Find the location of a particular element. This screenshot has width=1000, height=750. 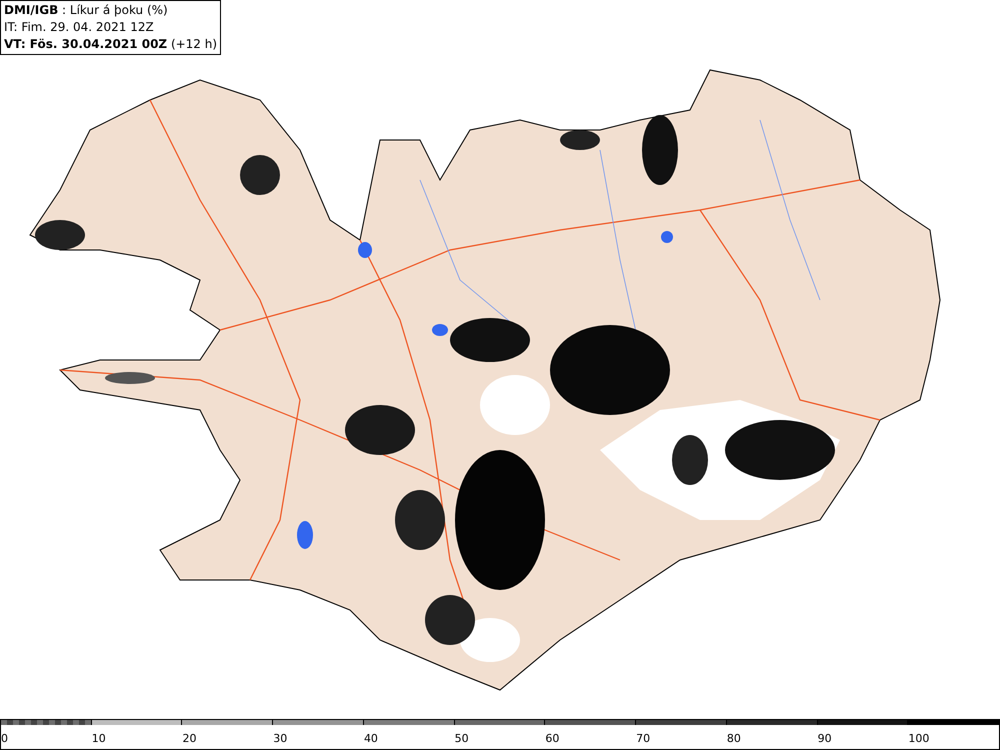

legend-label: 0 is located at coordinates (4, 738).